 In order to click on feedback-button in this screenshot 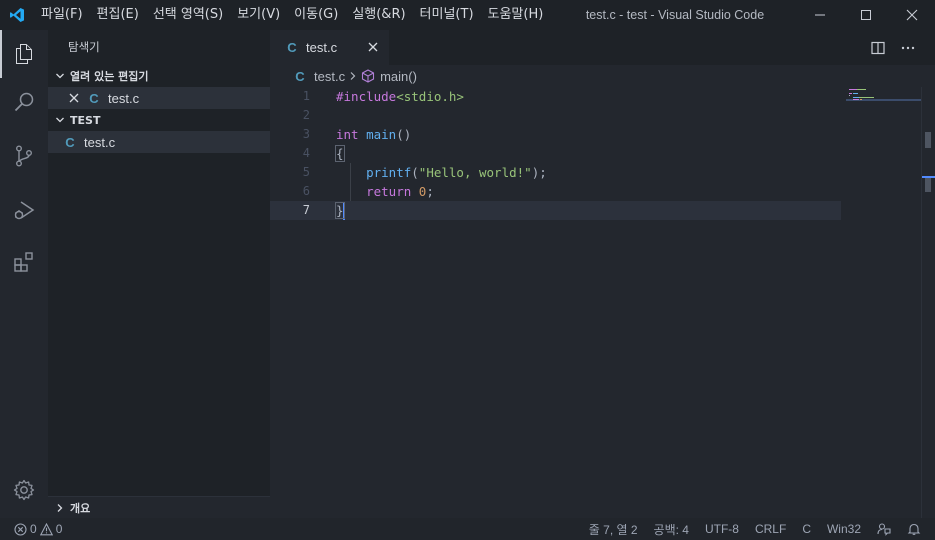, I will do `click(884, 529)`.